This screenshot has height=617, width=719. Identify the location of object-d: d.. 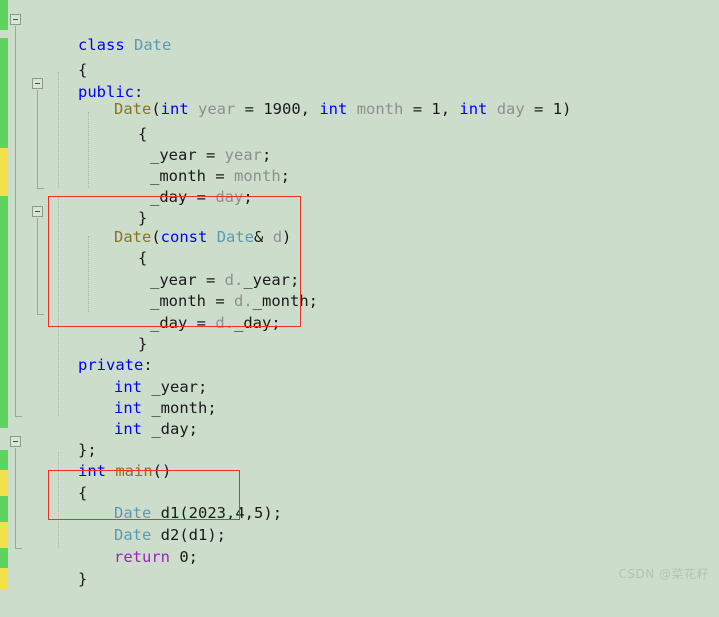
(224, 323).